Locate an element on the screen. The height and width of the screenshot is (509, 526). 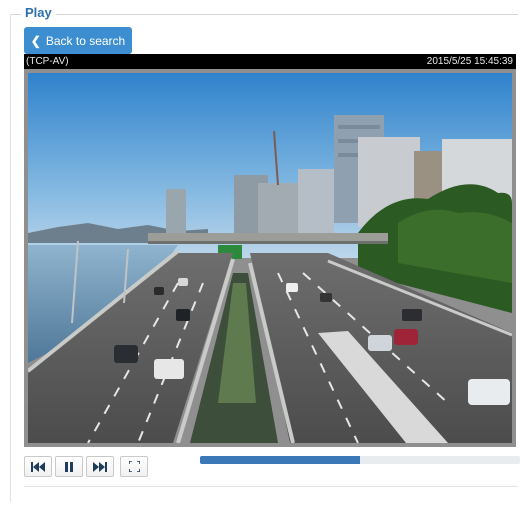
pause-button is located at coordinates (69, 466).